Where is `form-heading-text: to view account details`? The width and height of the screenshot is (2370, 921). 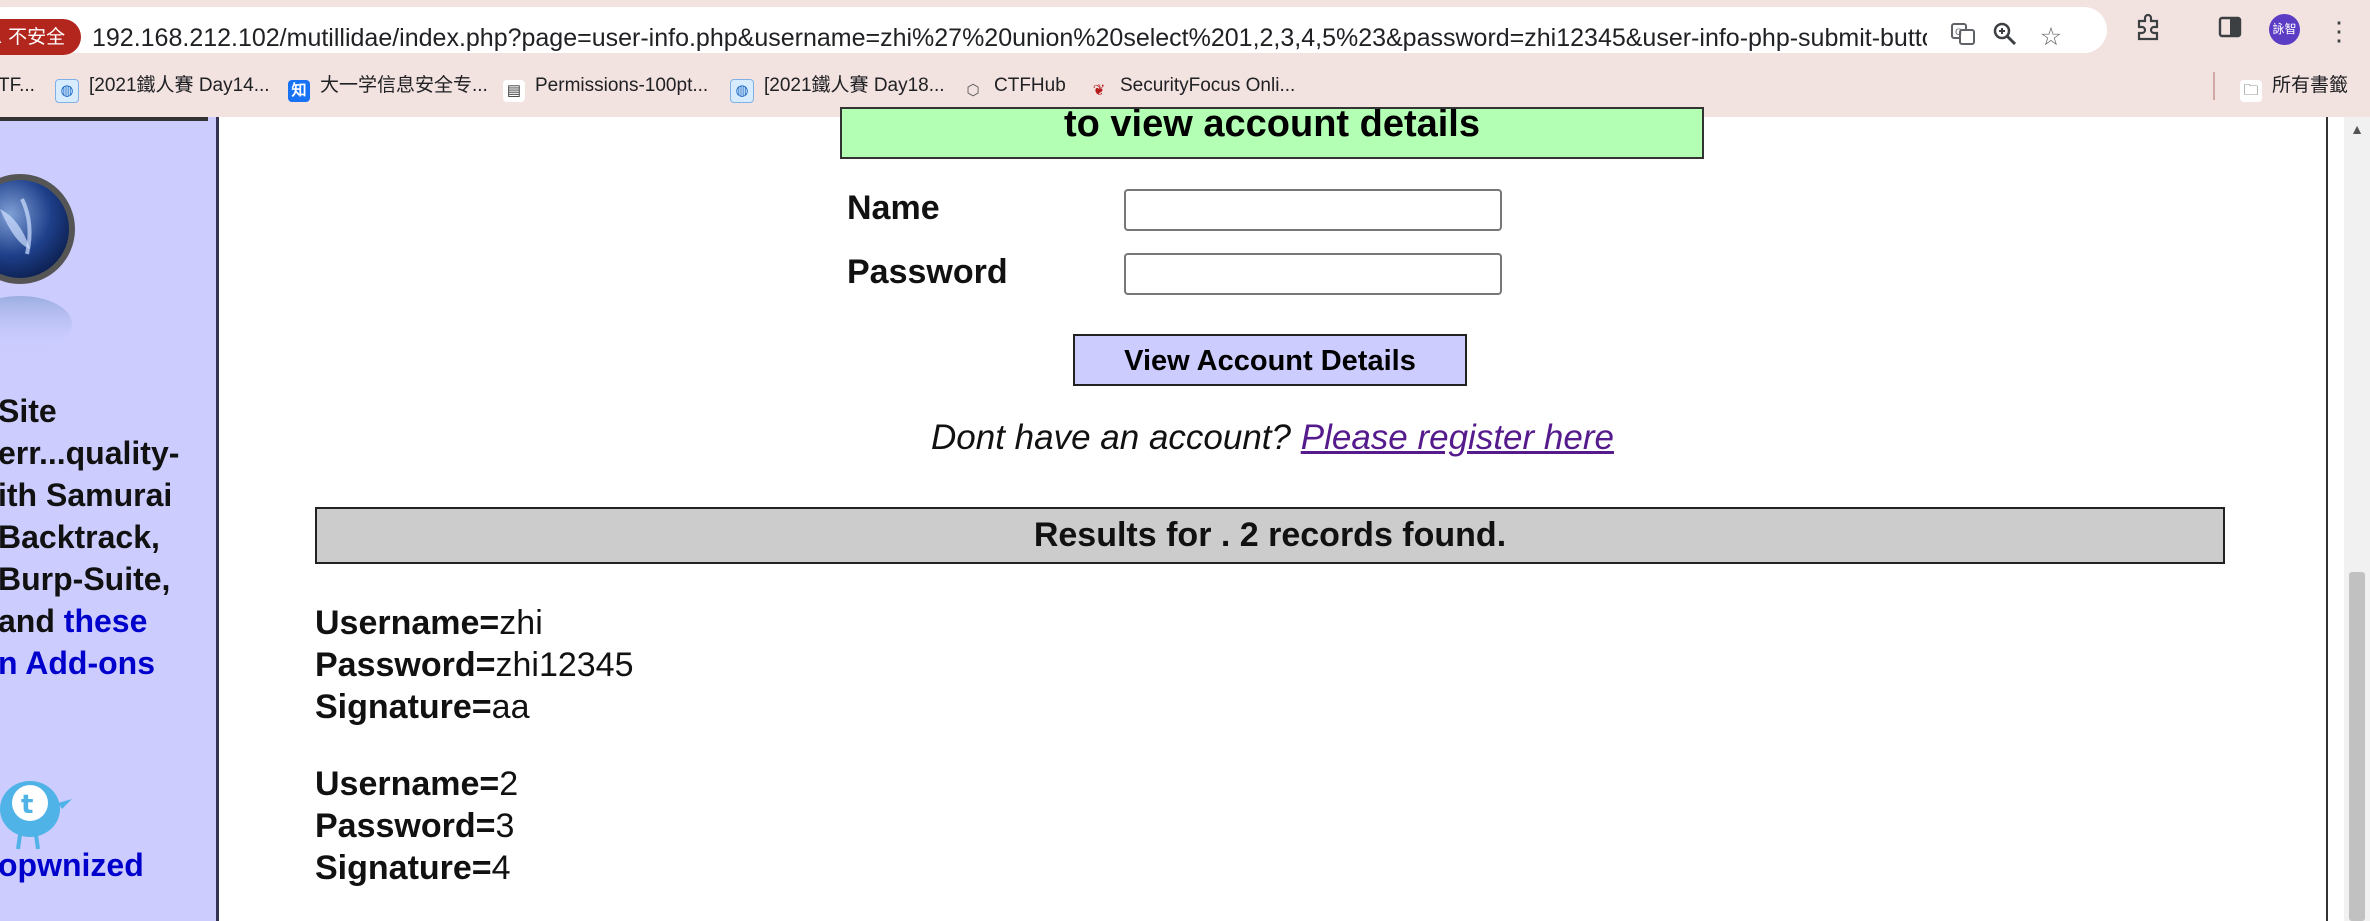 form-heading-text: to view account details is located at coordinates (1272, 126).